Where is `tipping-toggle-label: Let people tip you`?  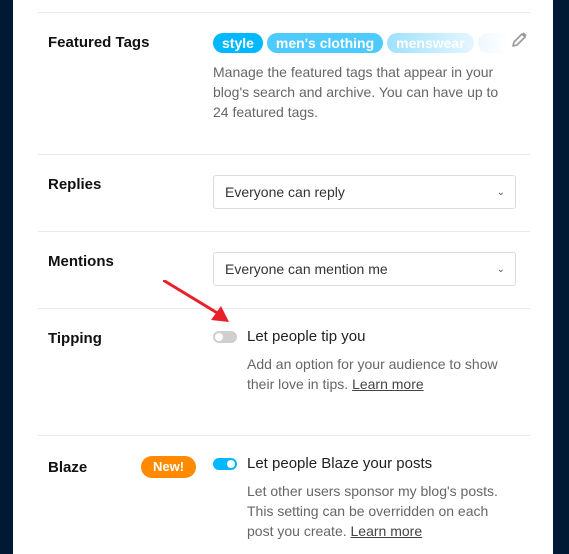 tipping-toggle-label: Let people tip you is located at coordinates (306, 336).